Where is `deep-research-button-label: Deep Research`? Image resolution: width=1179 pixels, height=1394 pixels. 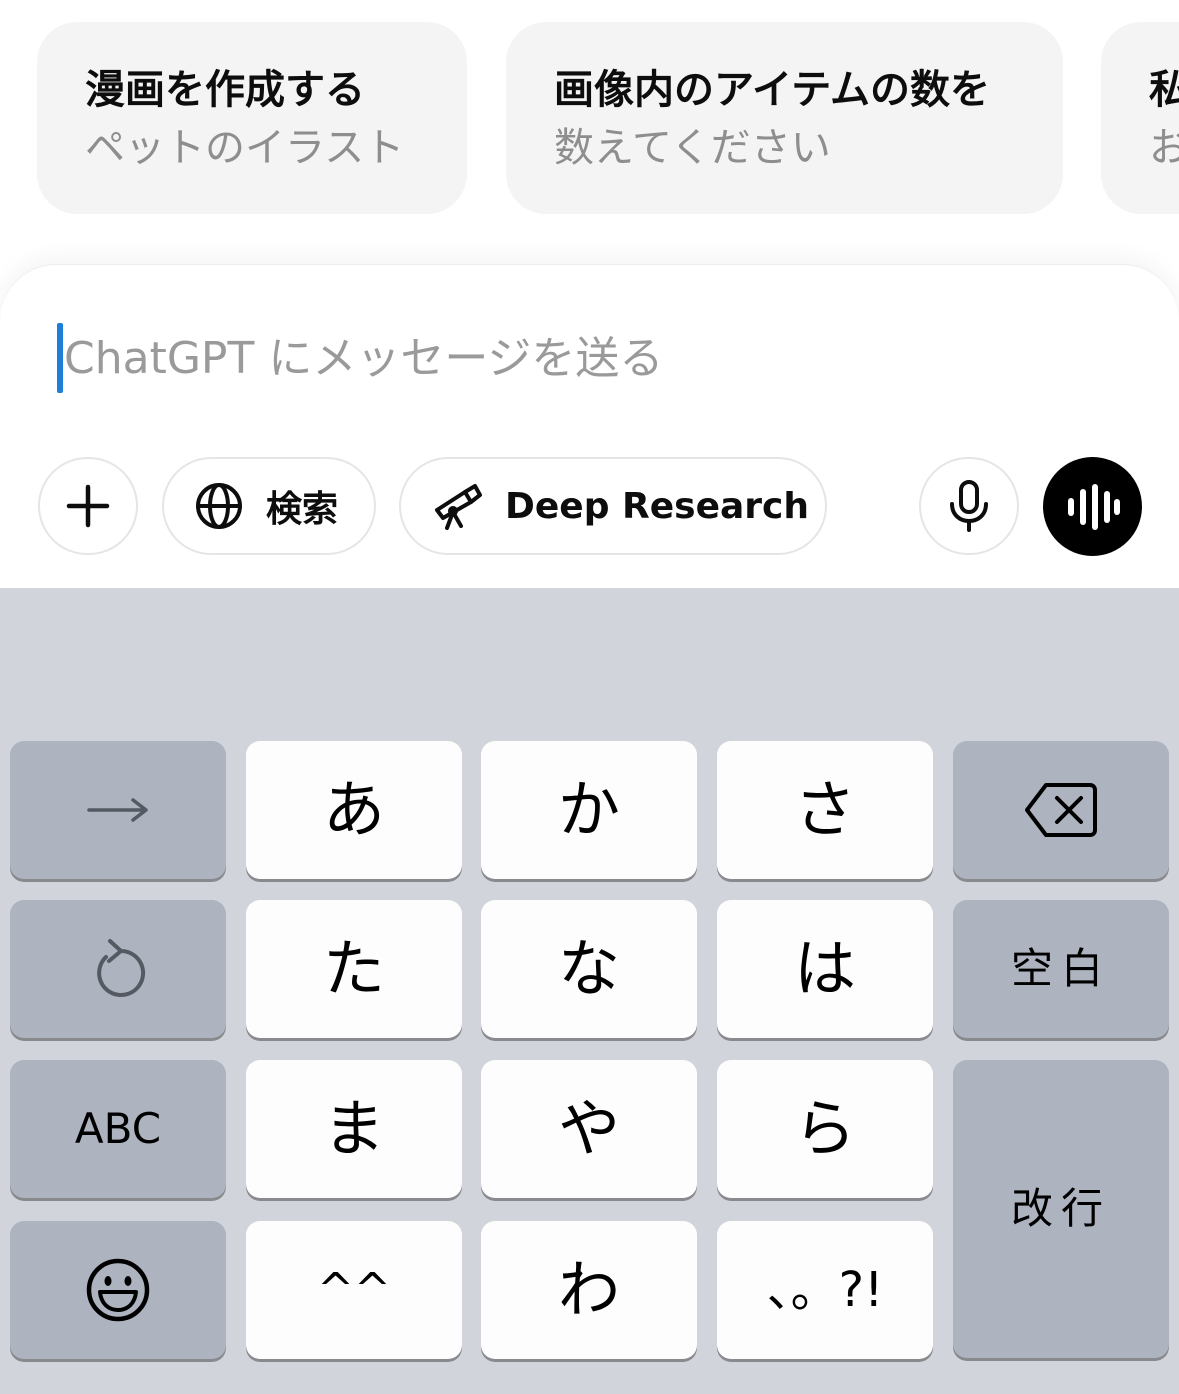
deep-research-button-label: Deep Research is located at coordinates (657, 506).